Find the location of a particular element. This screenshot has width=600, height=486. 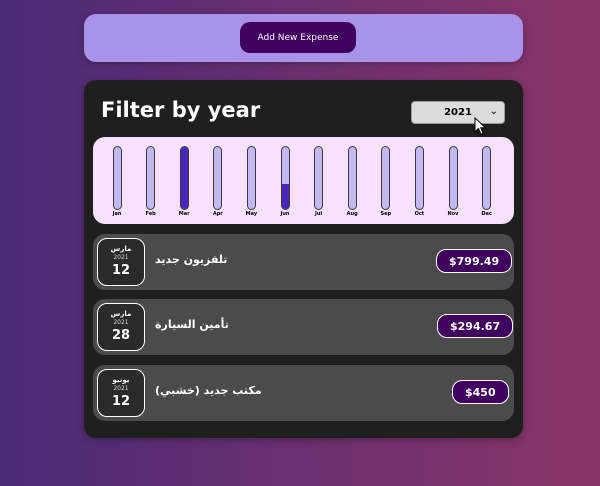

year-select-value: 2021 is located at coordinates (458, 112).